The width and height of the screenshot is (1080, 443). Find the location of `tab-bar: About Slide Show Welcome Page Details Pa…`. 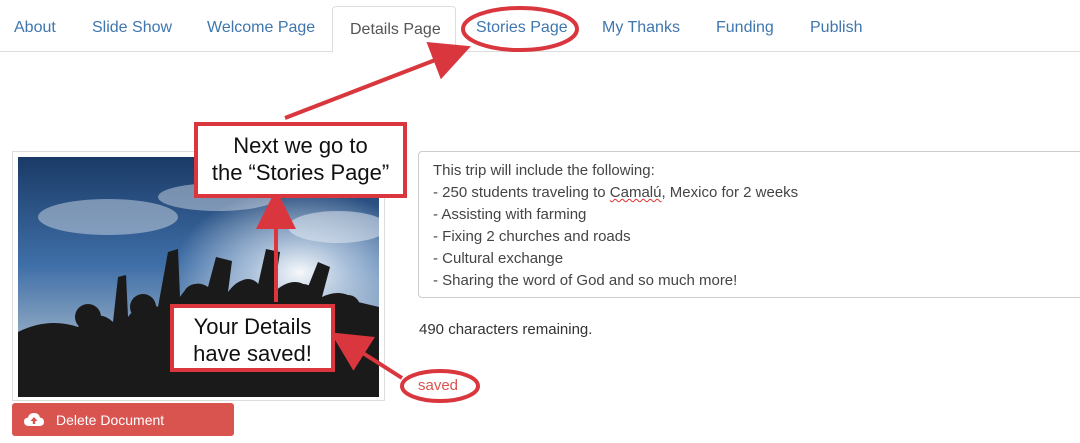

tab-bar: About Slide Show Welcome Page Details Pa… is located at coordinates (540, 26).